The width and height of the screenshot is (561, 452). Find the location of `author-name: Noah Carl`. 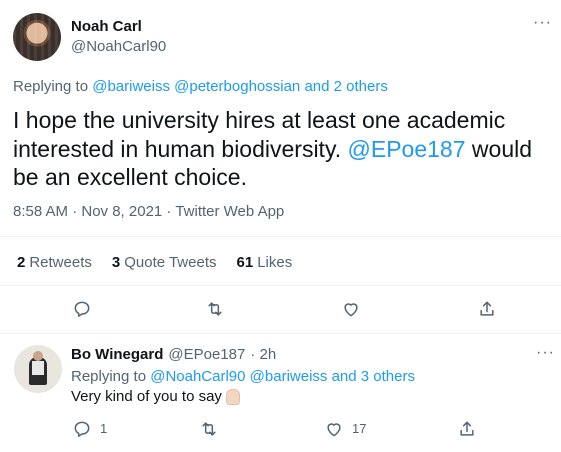

author-name: Noah Carl is located at coordinates (106, 26).